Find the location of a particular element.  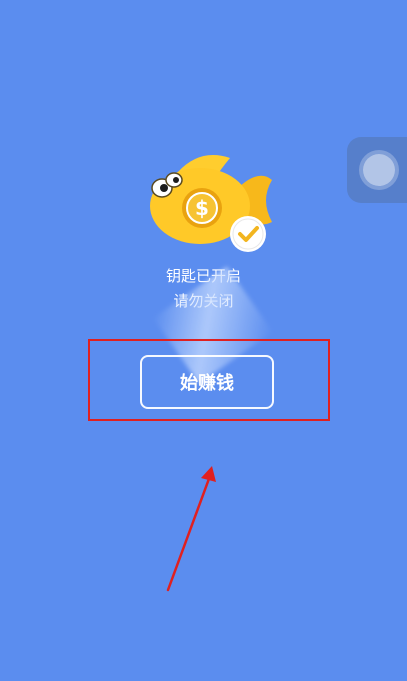

dollar-coin-icon: $ is located at coordinates (202, 208).